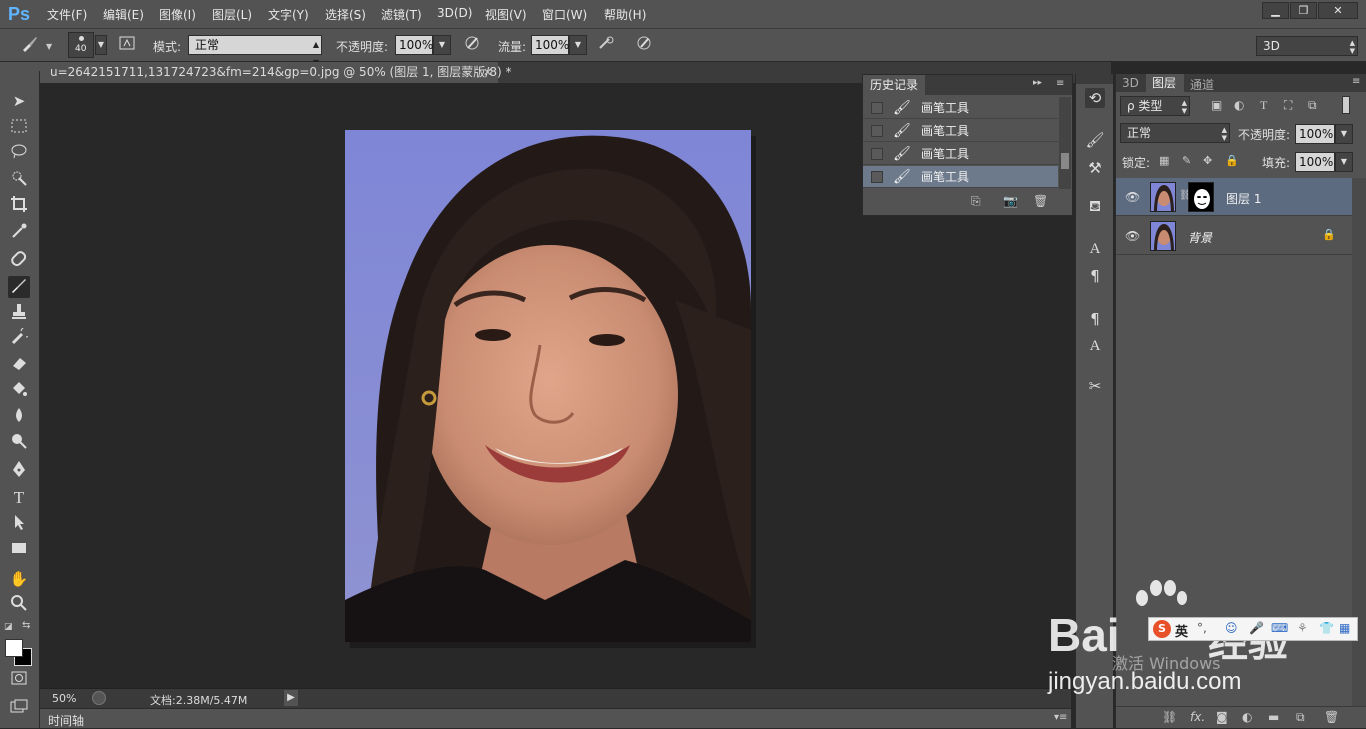  I want to click on menu-layer: 图层(L), so click(232, 14).